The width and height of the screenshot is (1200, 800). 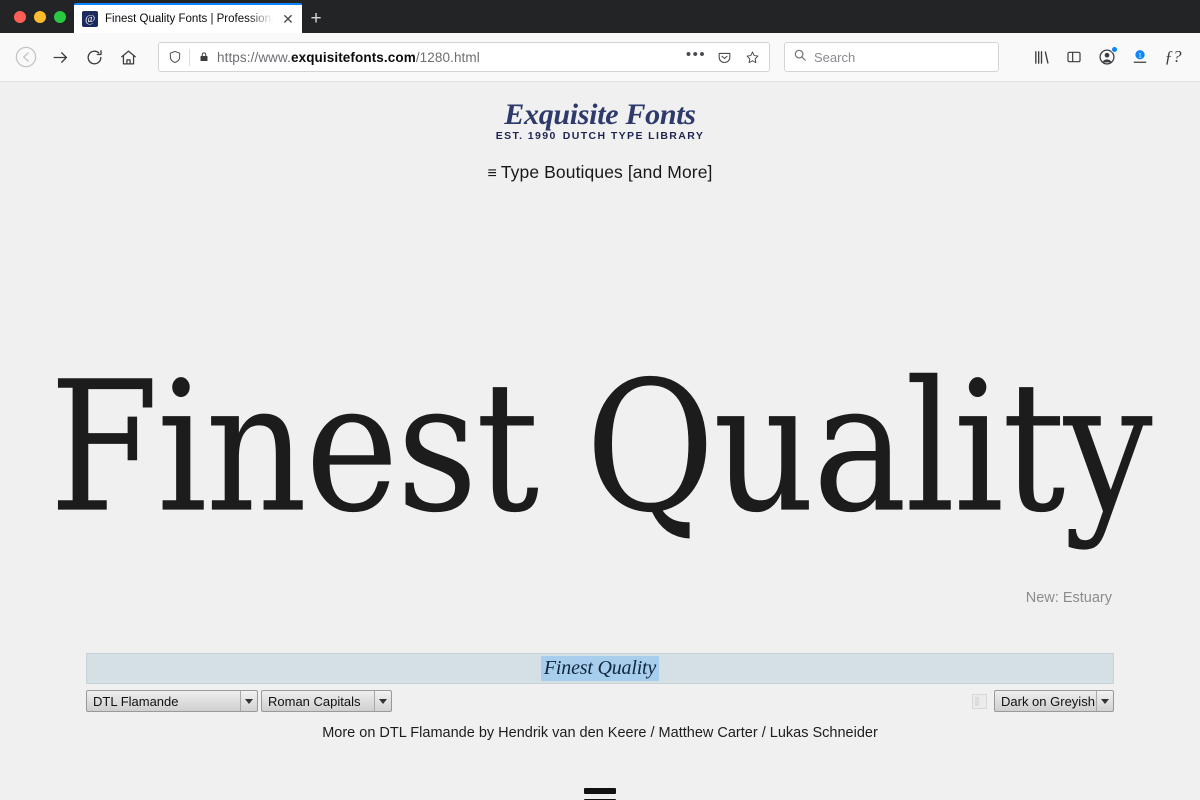 I want to click on site-logo-est: EST. 1990, so click(x=526, y=136).